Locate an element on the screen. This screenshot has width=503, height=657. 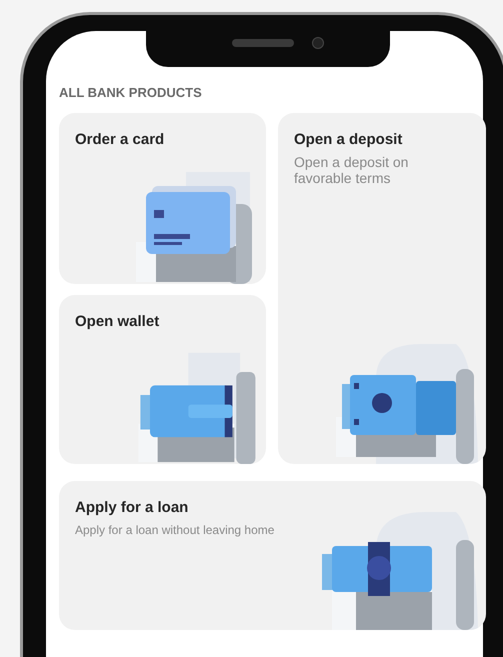
product-card: Open wallet is located at coordinates (162, 379).